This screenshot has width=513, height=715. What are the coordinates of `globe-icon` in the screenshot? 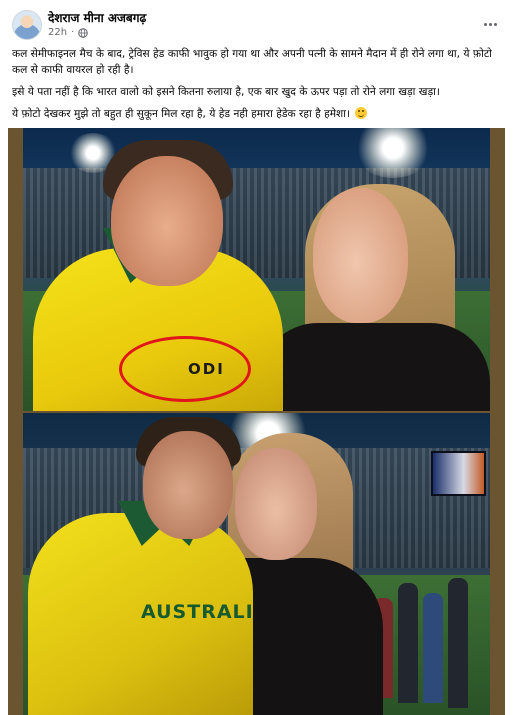 It's located at (83, 32).